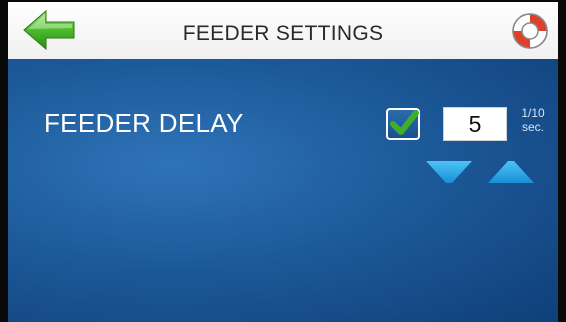 The image size is (566, 322). I want to click on help-button, so click(530, 31).